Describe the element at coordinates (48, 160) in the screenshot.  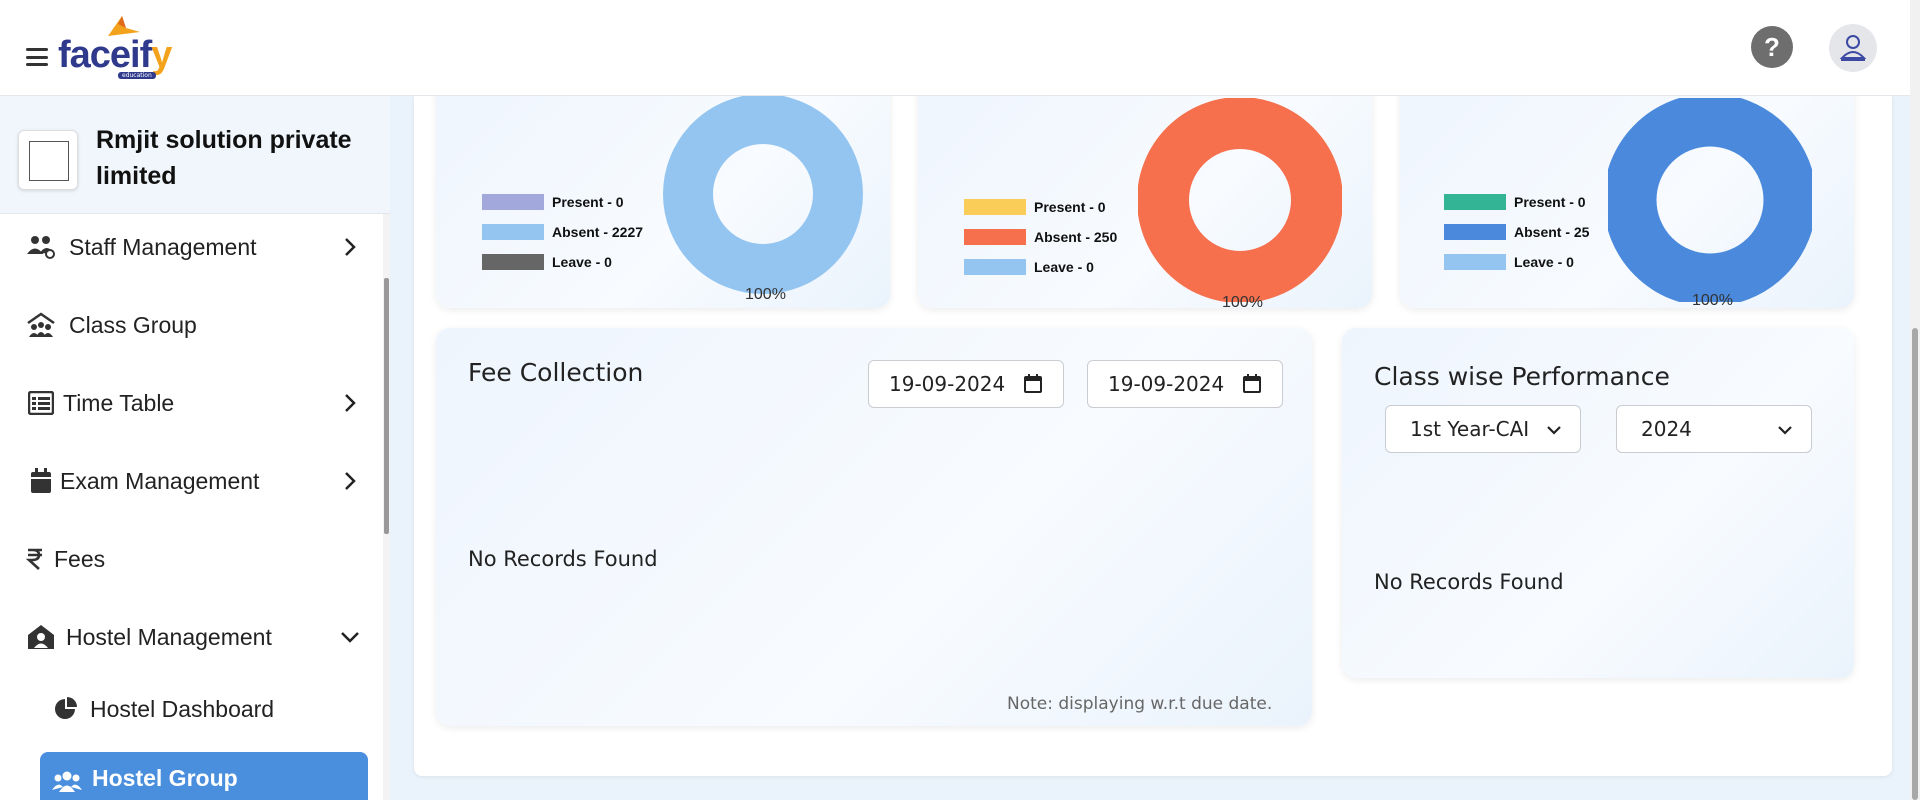
I see `org-logo` at that location.